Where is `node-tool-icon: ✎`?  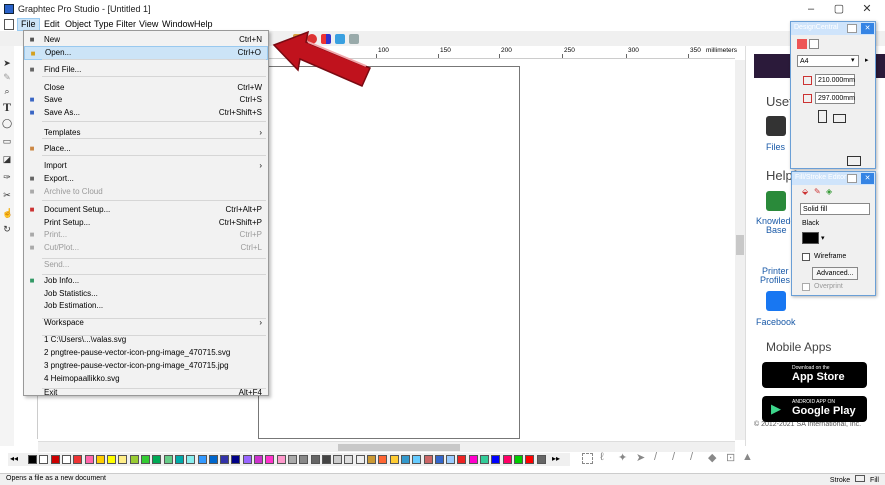 node-tool-icon: ✎ is located at coordinates (7, 78).